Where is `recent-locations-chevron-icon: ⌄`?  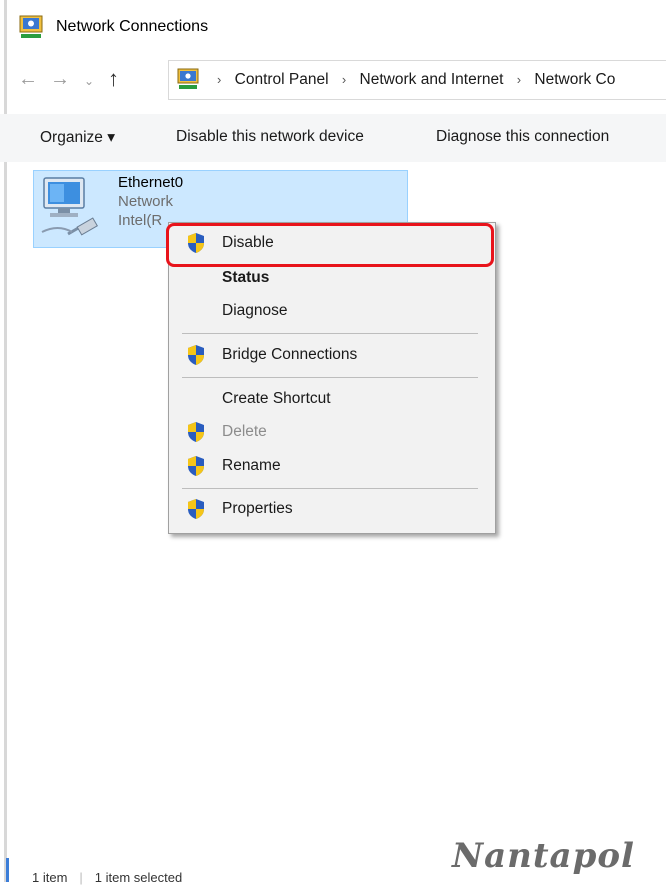 recent-locations-chevron-icon: ⌄ is located at coordinates (89, 81).